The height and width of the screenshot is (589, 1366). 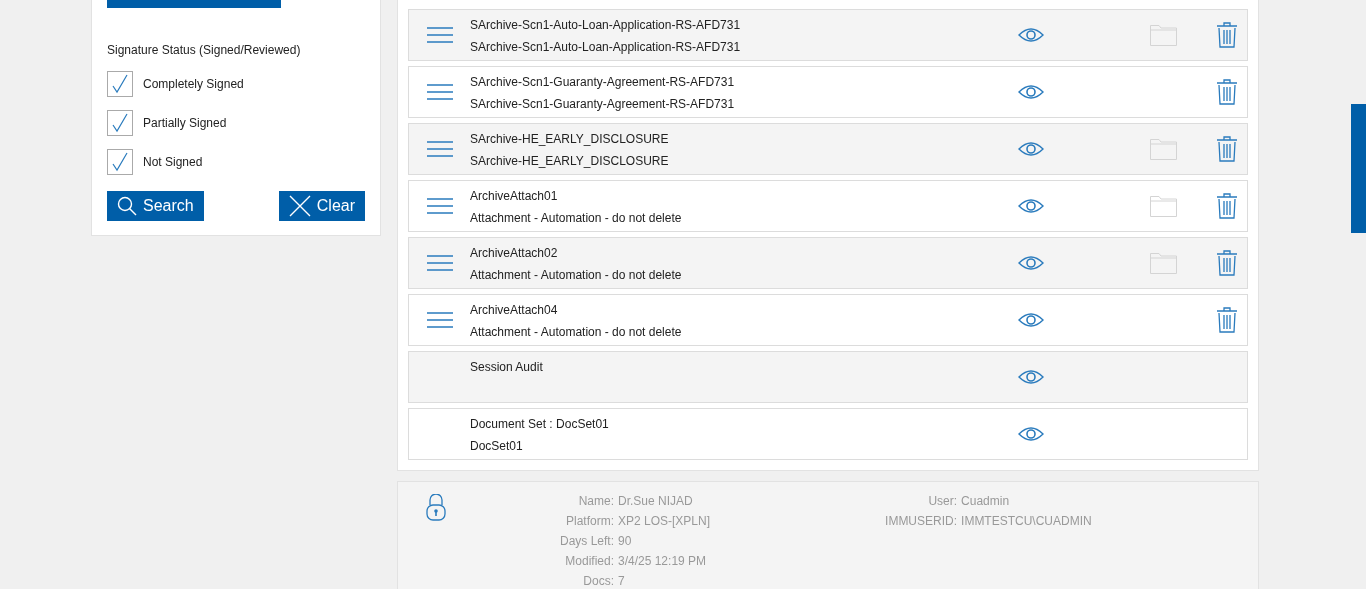 I want to click on lock-icon, so click(x=436, y=507).